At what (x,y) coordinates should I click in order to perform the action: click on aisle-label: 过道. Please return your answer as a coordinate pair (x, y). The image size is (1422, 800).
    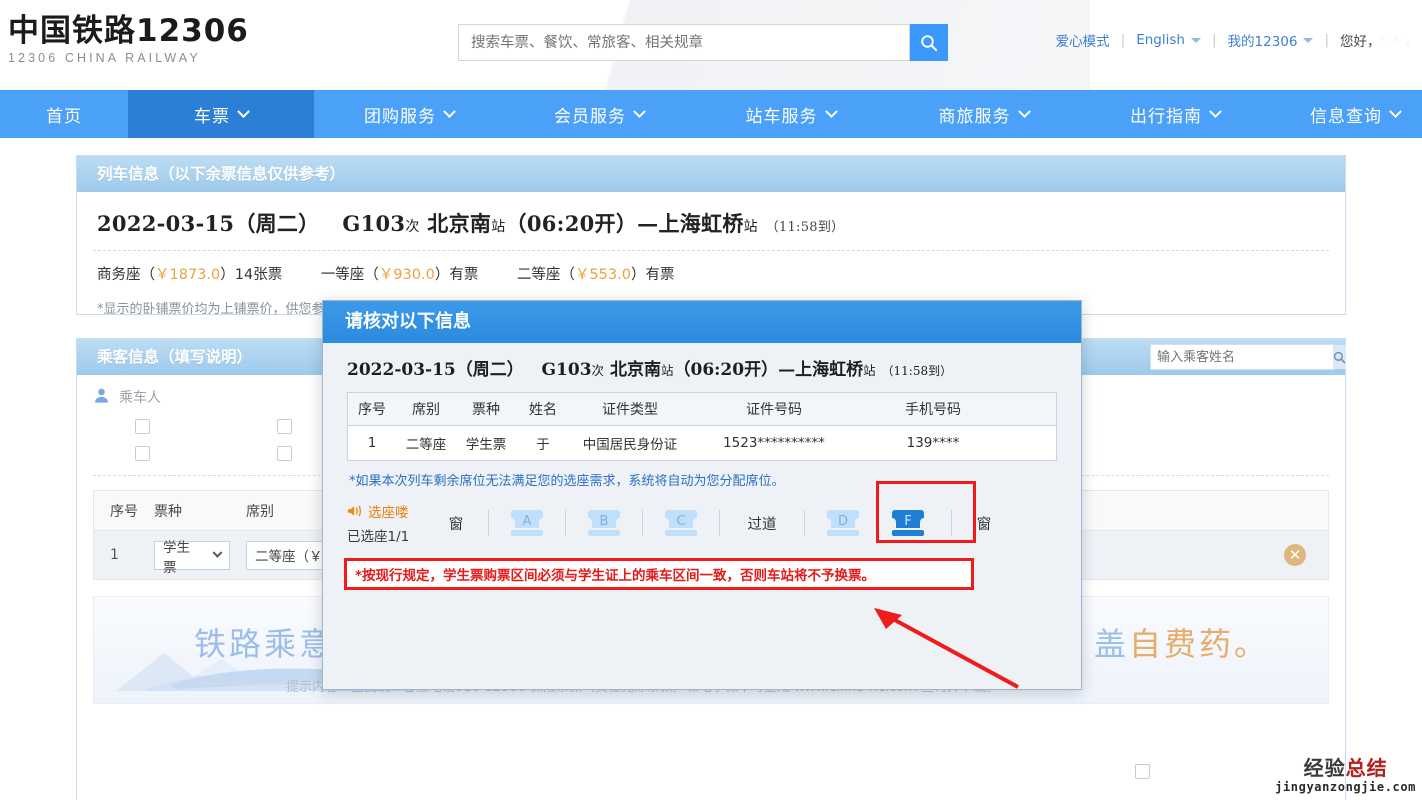
    Looking at the image, I should click on (762, 524).